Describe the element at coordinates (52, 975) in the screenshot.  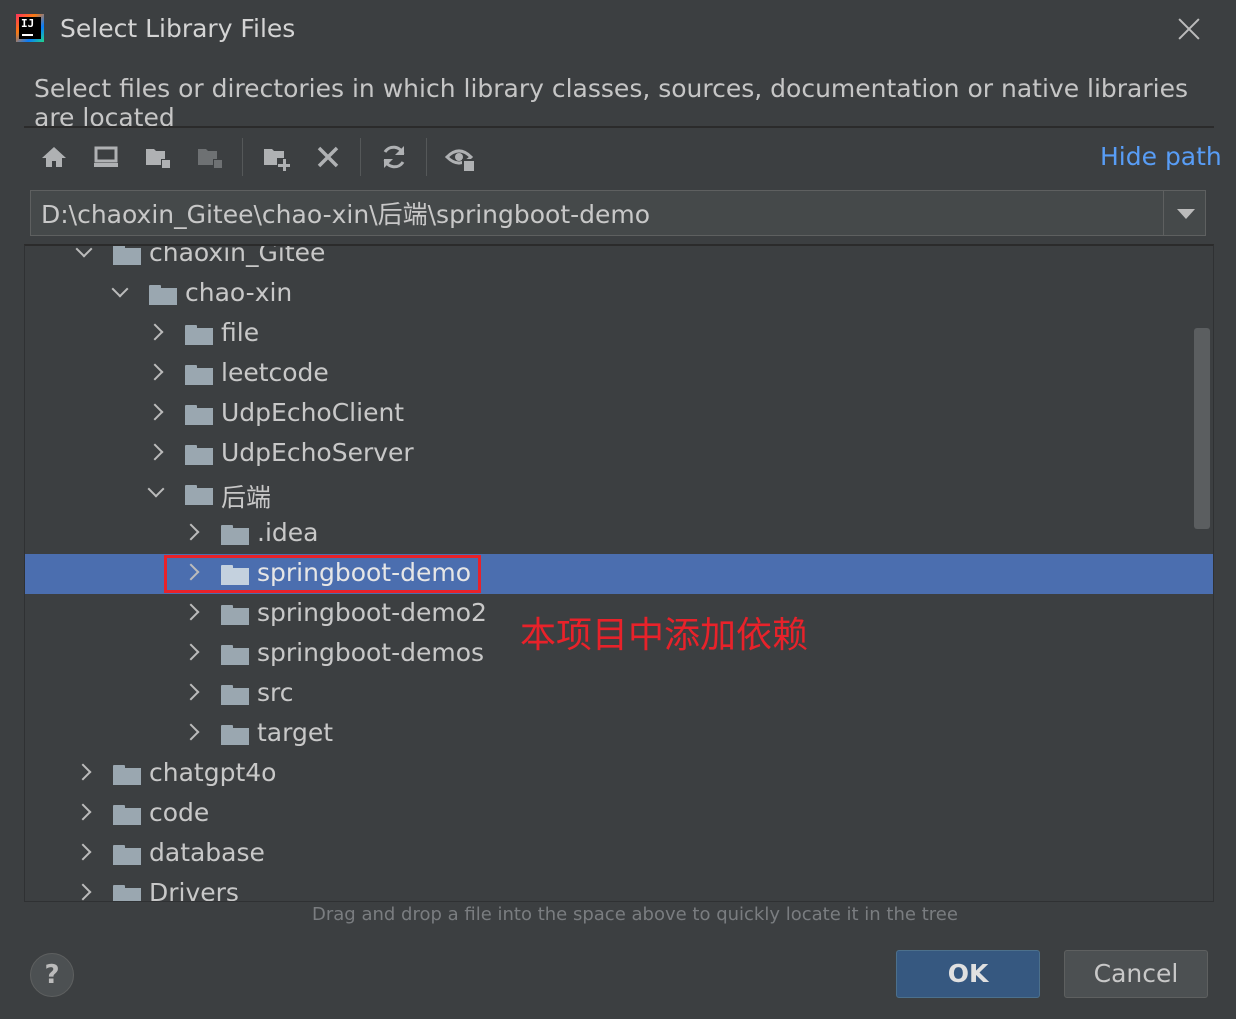
I see `help-button: ?` at that location.